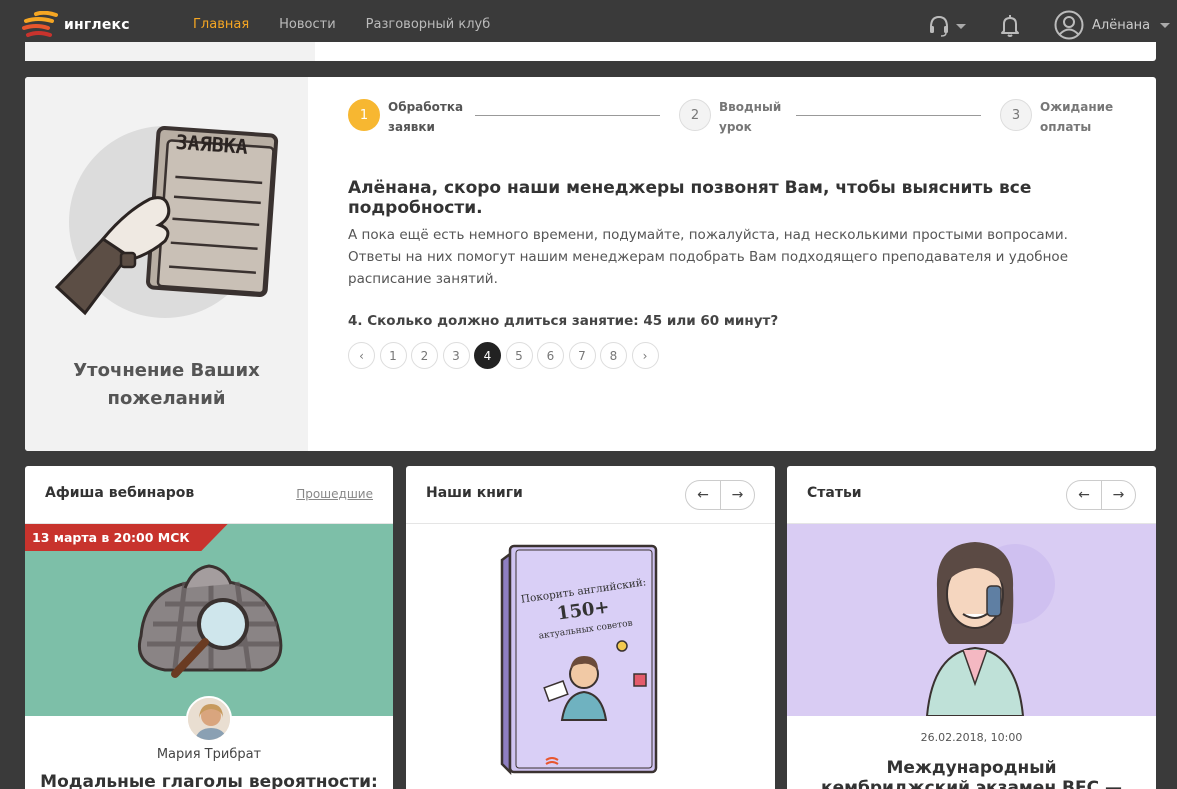 The height and width of the screenshot is (789, 1177). Describe the element at coordinates (393, 355) in the screenshot. I see `pager-page: 1` at that location.